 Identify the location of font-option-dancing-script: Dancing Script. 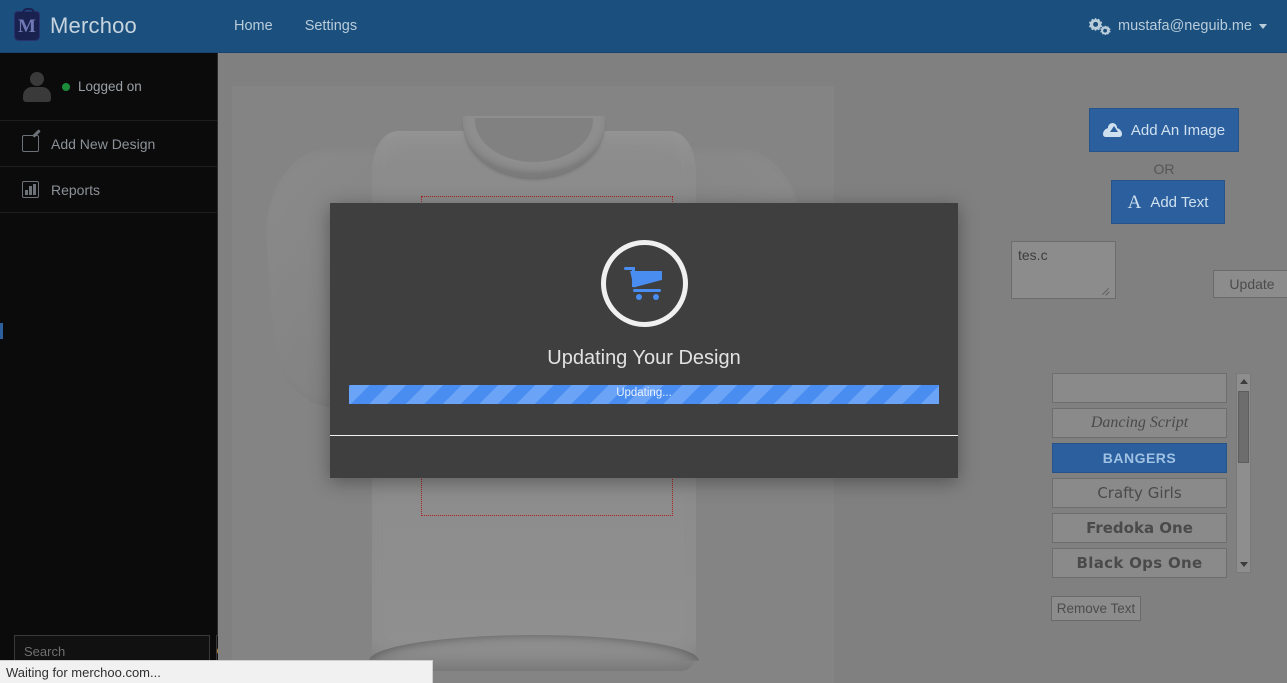
(1139, 423).